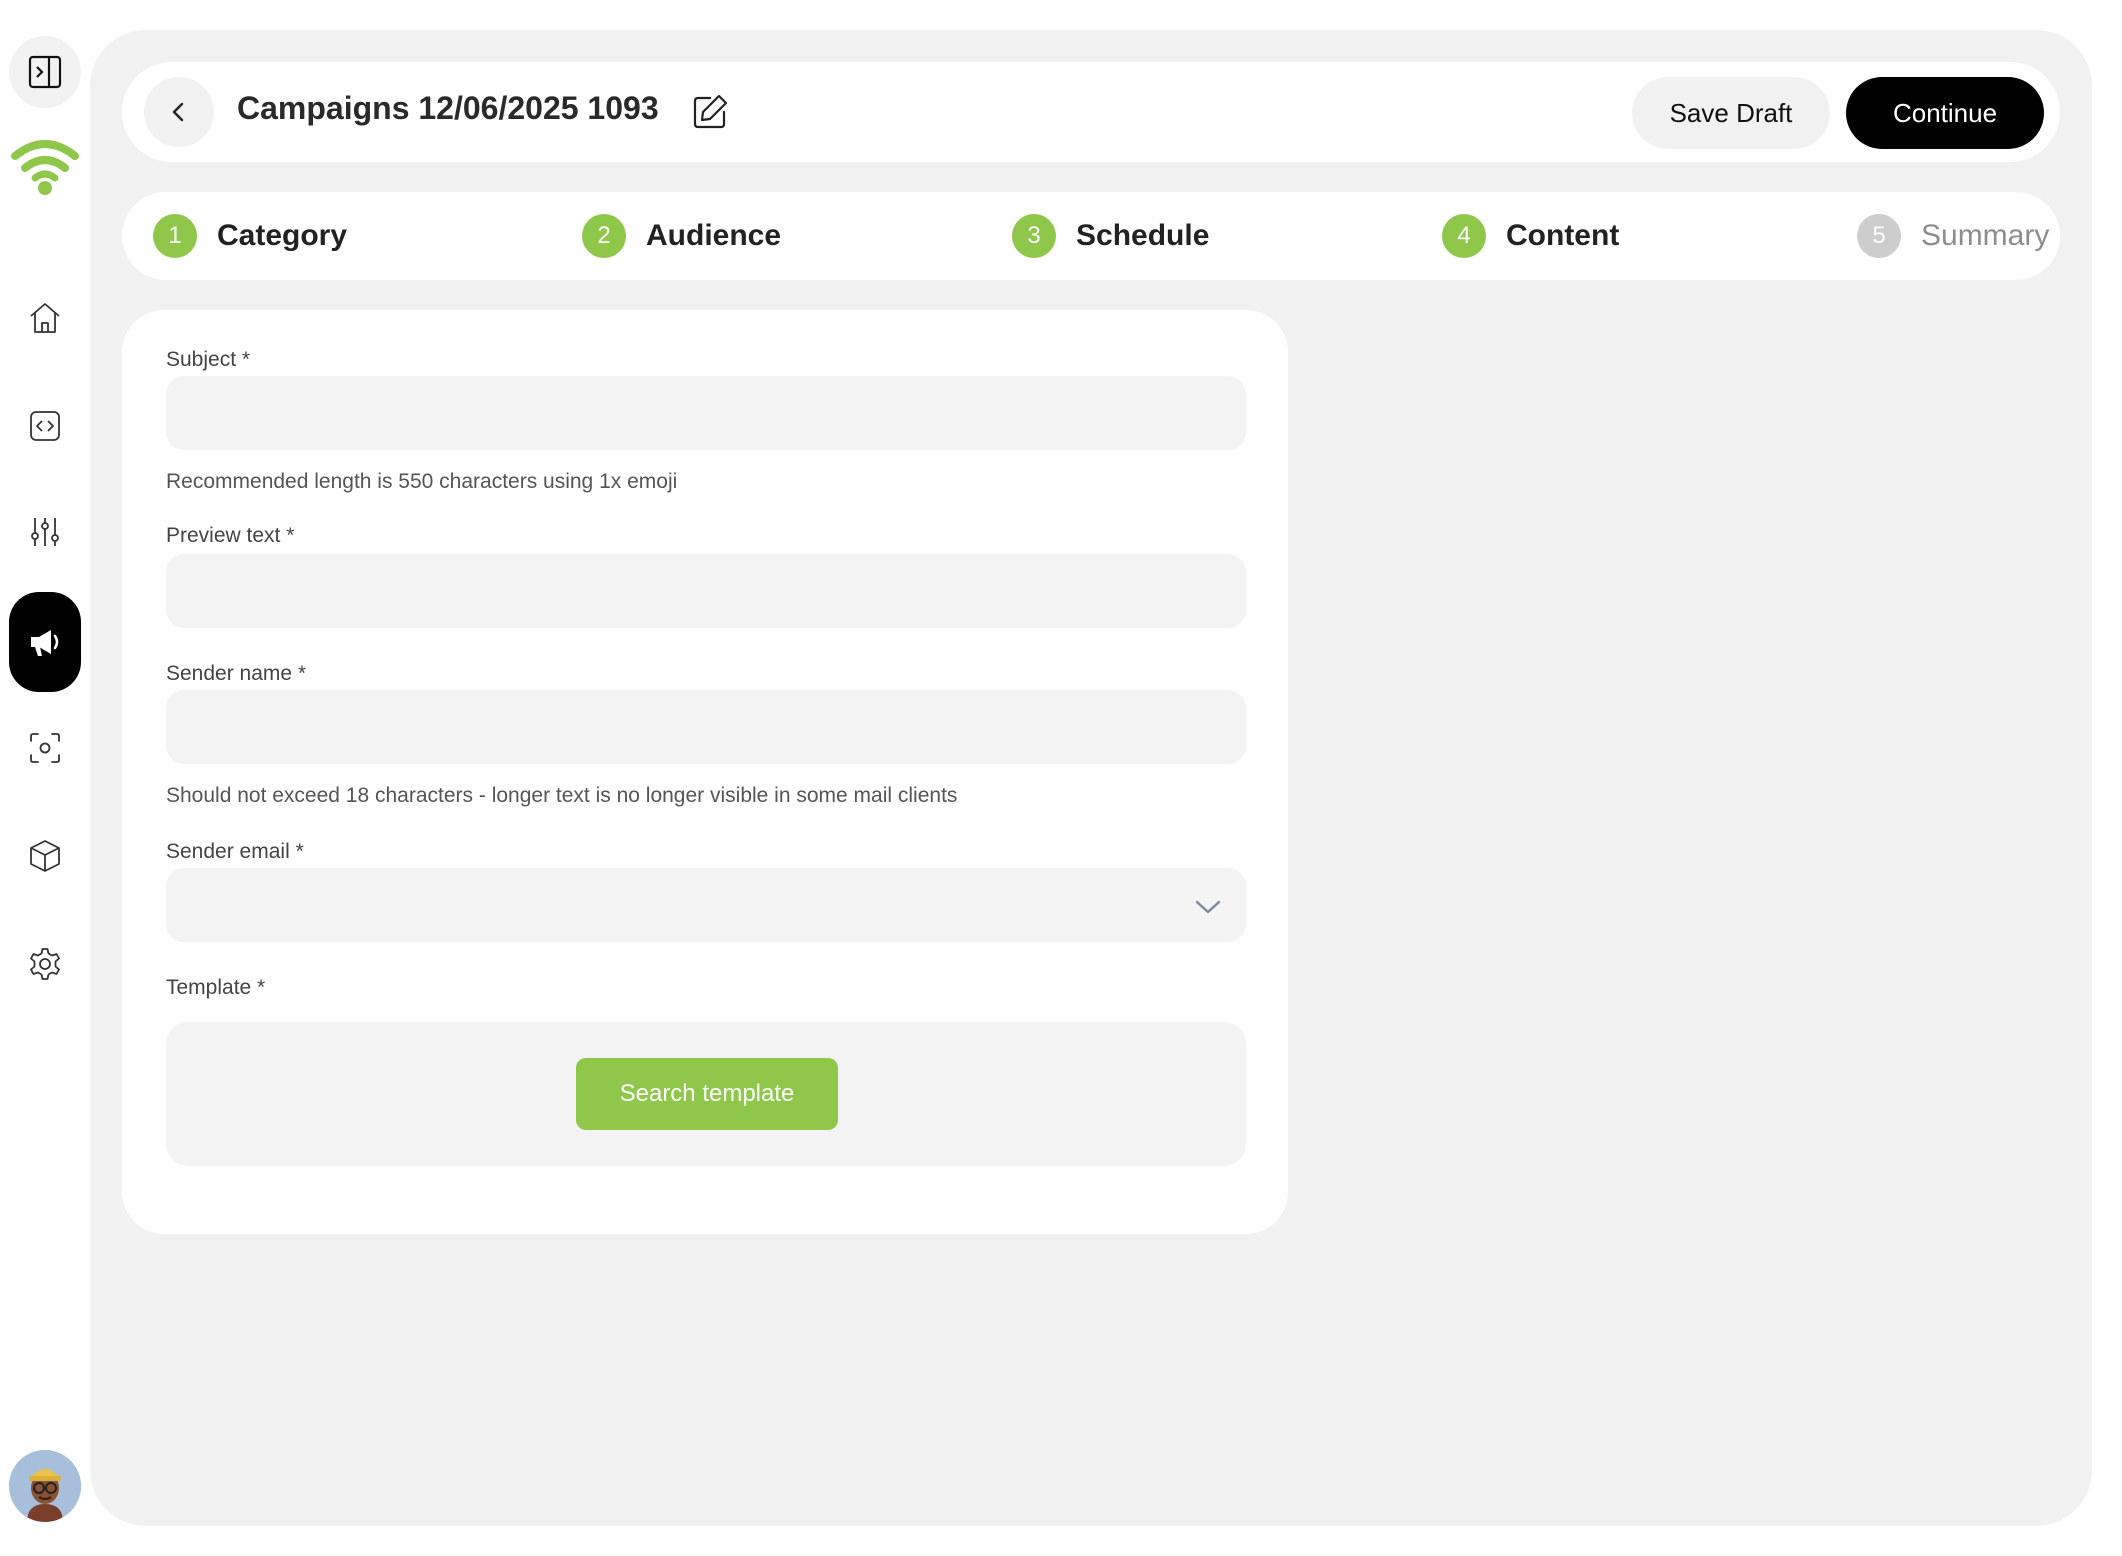 The width and height of the screenshot is (2122, 1556). I want to click on template-label: Template *, so click(216, 987).